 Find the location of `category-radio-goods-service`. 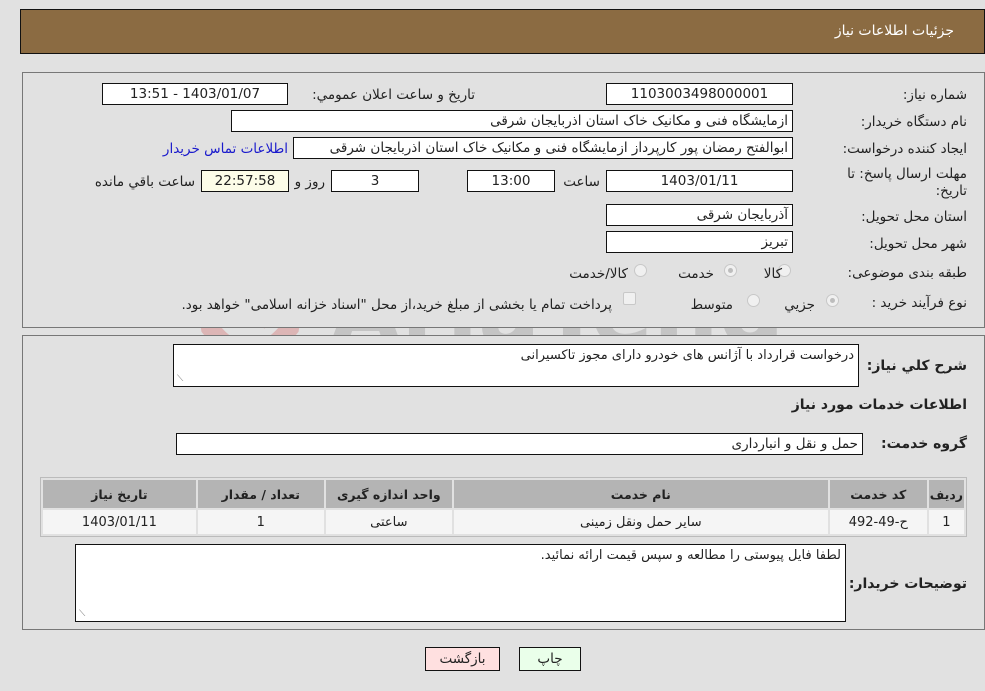

category-radio-goods-service is located at coordinates (640, 270).